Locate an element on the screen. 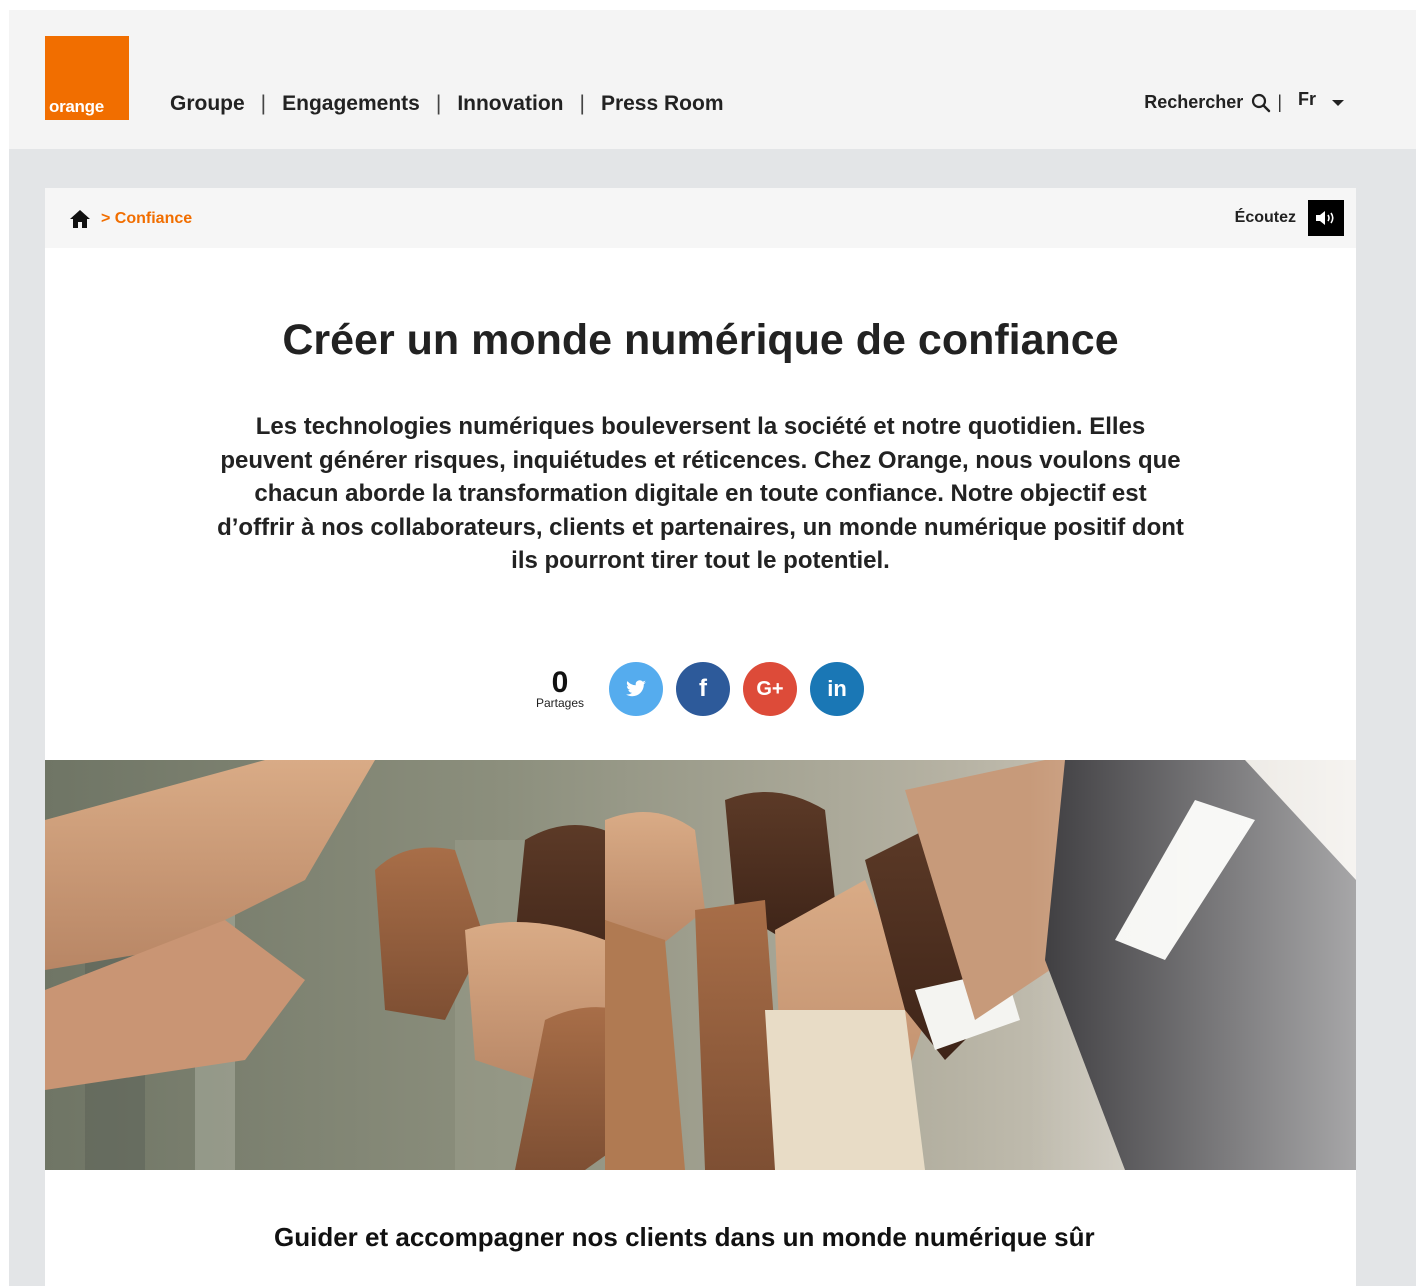 This screenshot has height=1286, width=1416. search-label: Rechercher is located at coordinates (1194, 102).